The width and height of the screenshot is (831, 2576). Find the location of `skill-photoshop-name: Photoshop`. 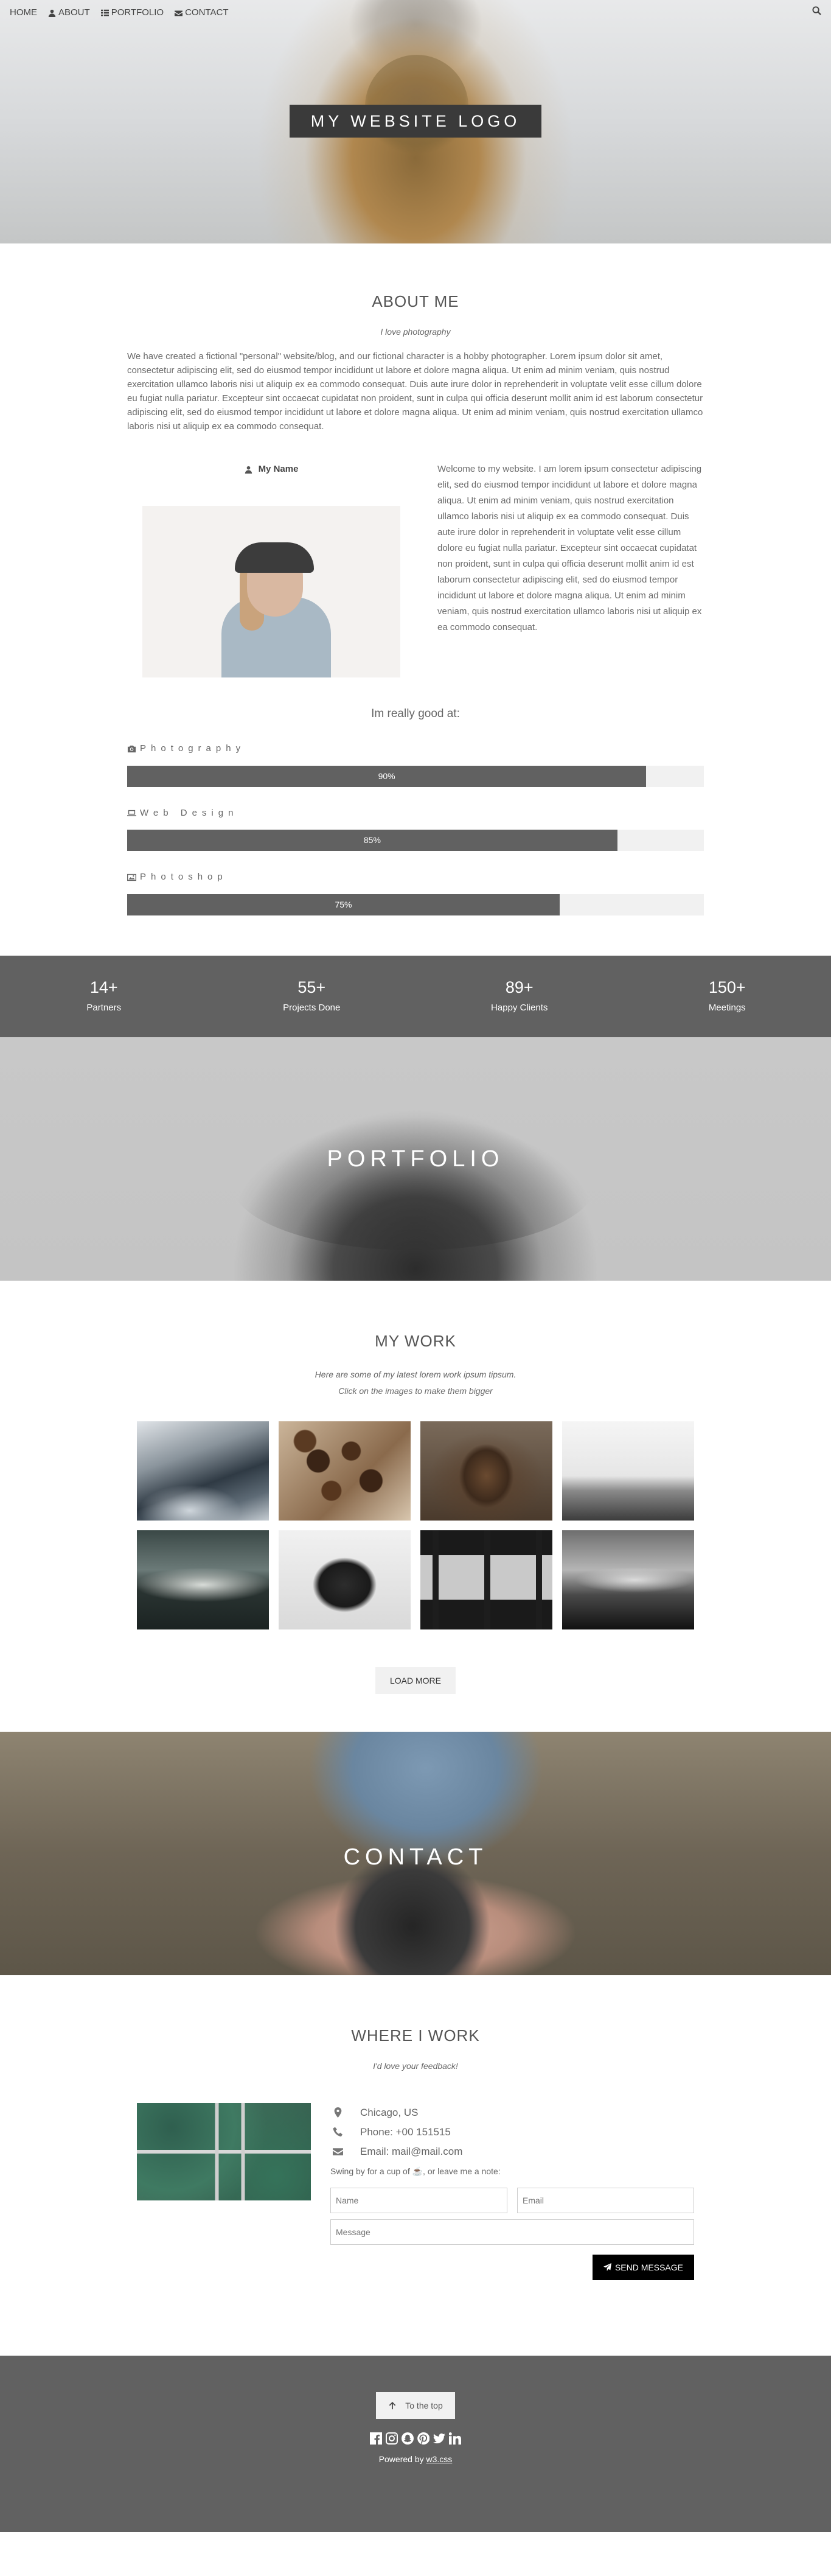

skill-photoshop-name: Photoshop is located at coordinates (184, 877).